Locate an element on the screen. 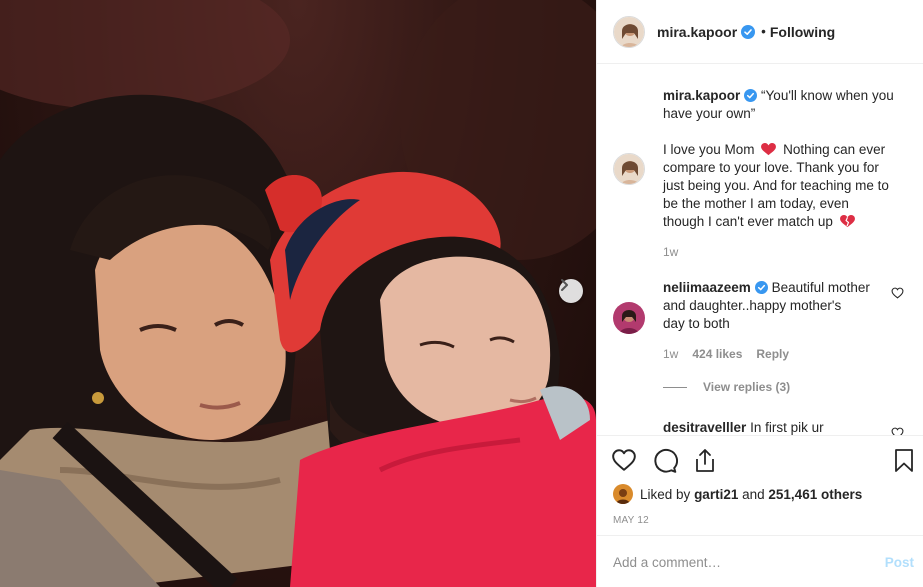  red-heart-emoji-icon is located at coordinates (769, 149).